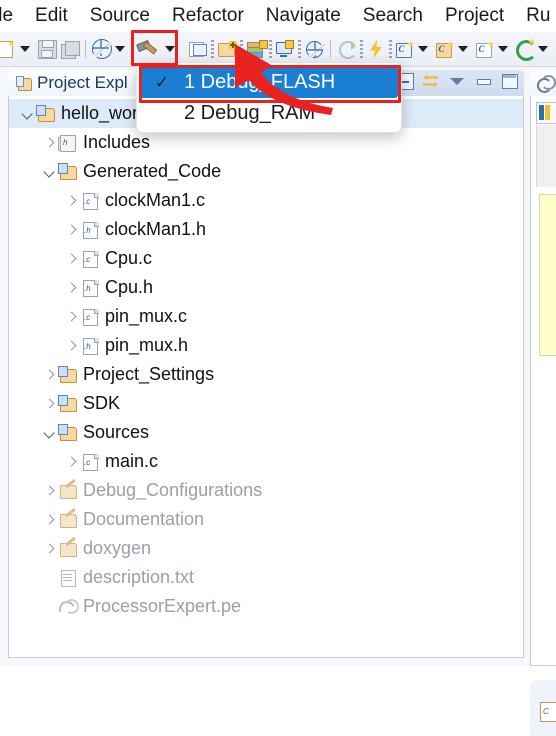 The height and width of the screenshot is (736, 556). What do you see at coordinates (393, 16) in the screenshot?
I see `menu-item-search: Search` at bounding box center [393, 16].